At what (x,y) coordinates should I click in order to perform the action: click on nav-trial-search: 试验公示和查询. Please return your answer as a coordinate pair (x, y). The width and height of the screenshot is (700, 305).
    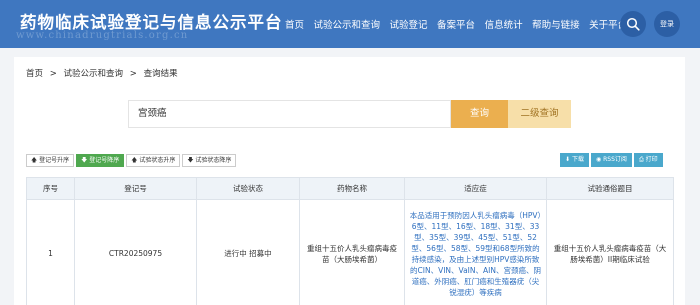
    Looking at the image, I should click on (347, 24).